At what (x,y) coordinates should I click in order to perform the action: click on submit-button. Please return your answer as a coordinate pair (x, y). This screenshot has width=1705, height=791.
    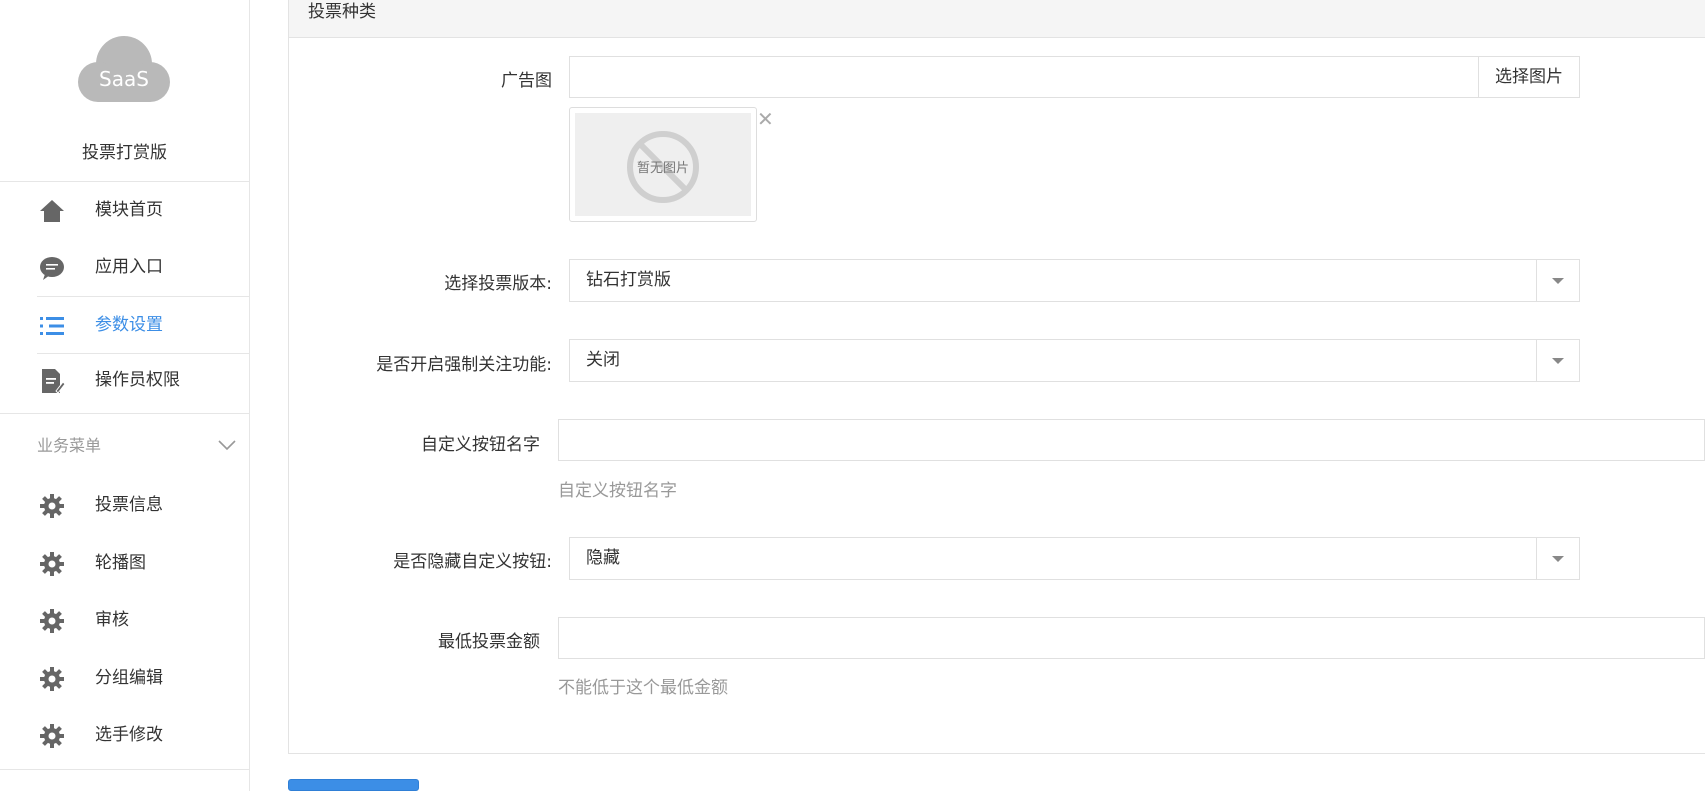
    Looking at the image, I should click on (353, 785).